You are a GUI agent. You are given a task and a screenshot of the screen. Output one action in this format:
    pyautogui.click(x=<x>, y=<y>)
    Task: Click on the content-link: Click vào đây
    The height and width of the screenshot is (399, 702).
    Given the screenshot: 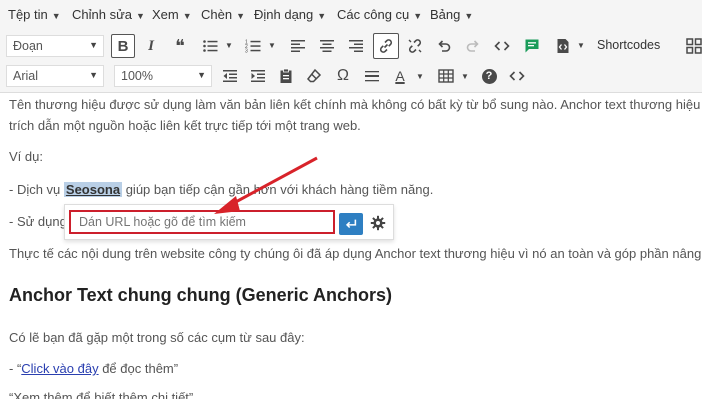 What is the action you would take?
    pyautogui.click(x=59, y=368)
    